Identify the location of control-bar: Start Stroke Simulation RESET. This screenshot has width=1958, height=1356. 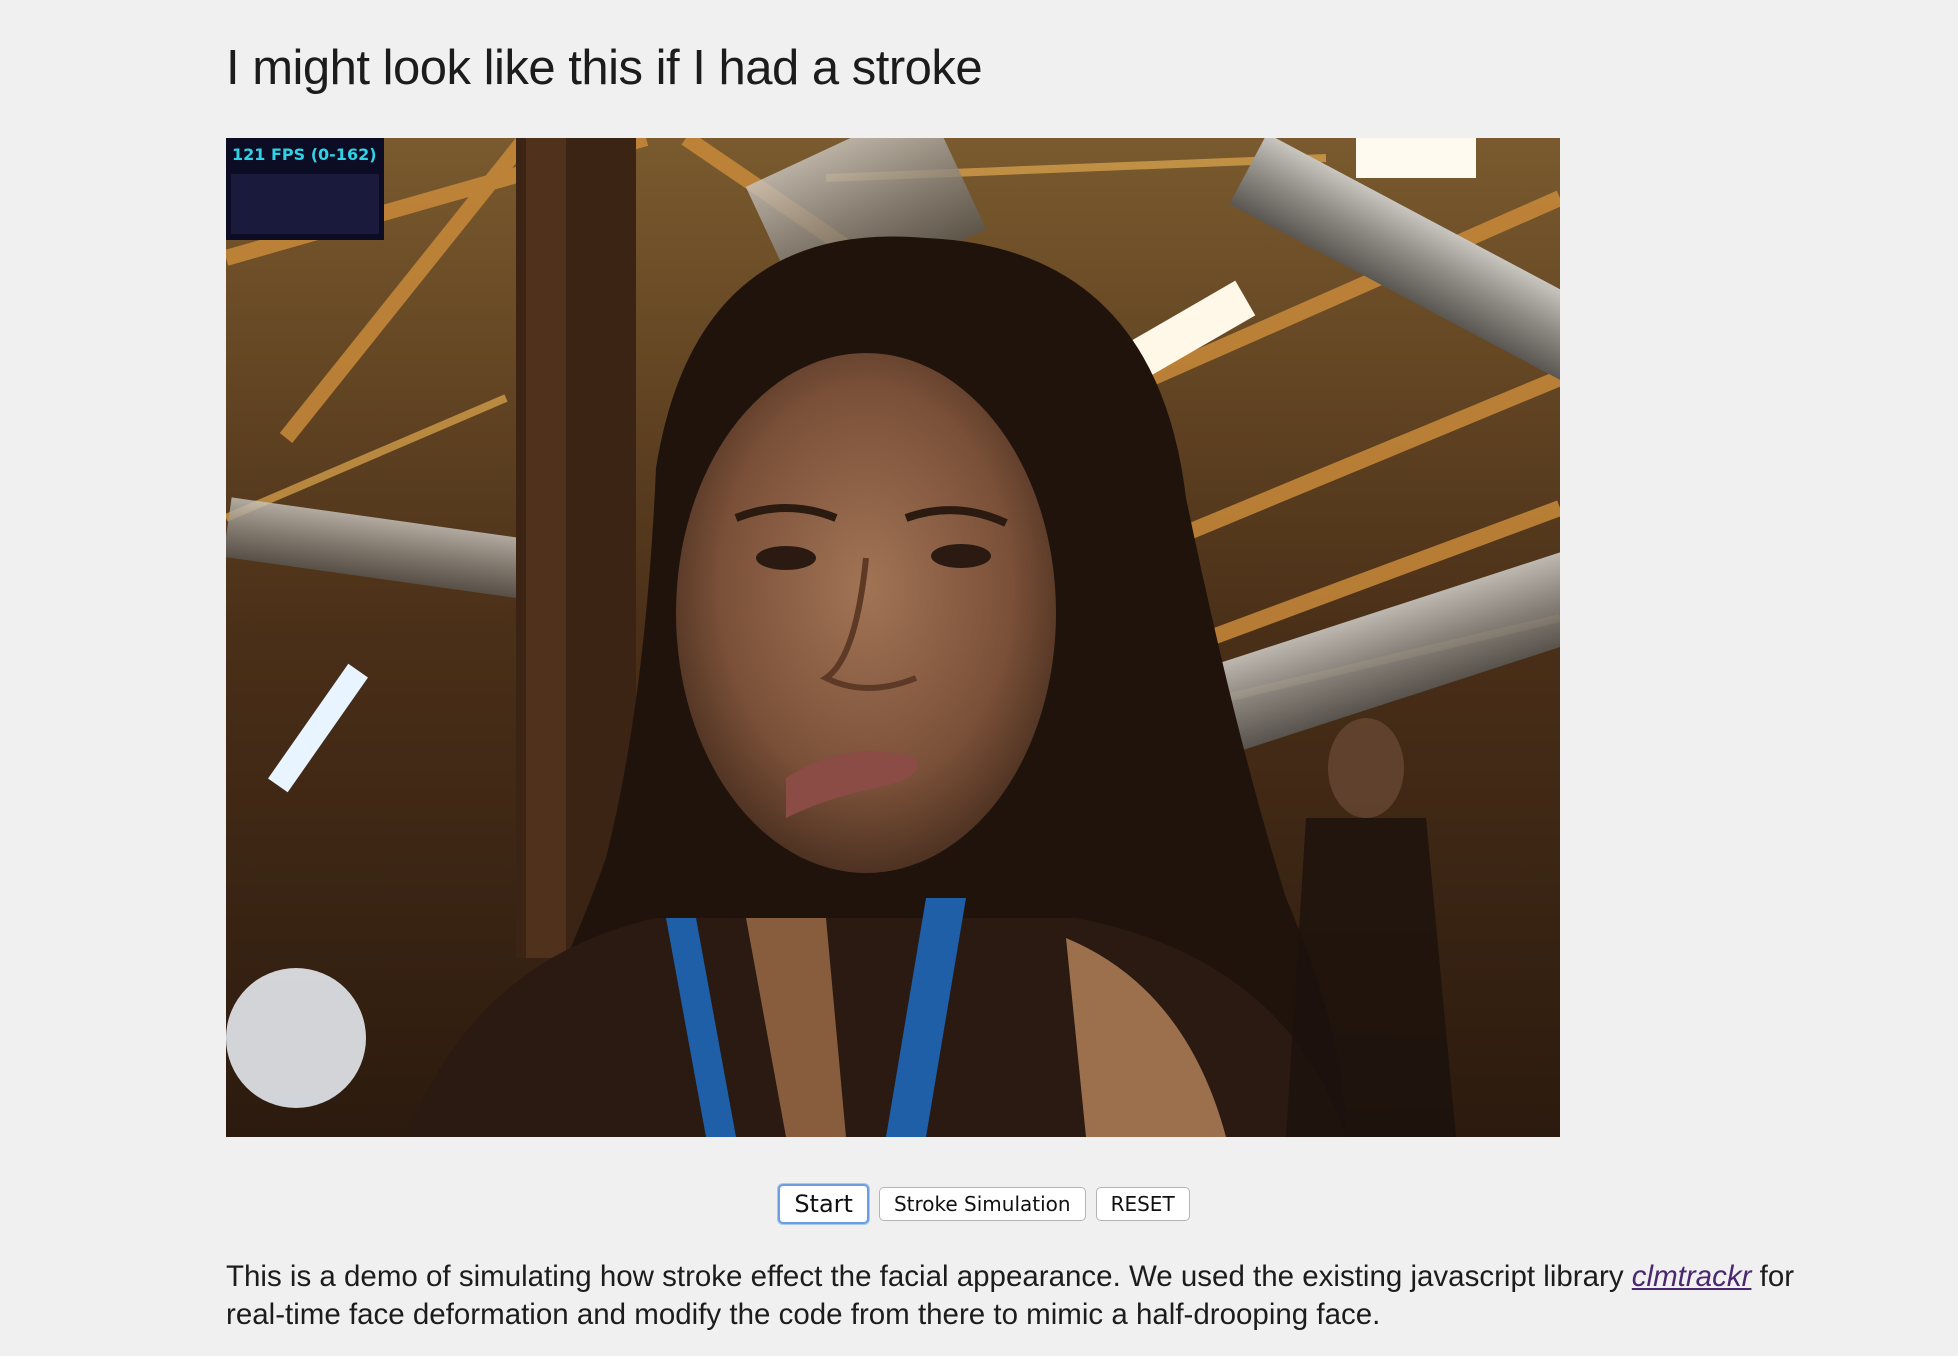
(979, 1204).